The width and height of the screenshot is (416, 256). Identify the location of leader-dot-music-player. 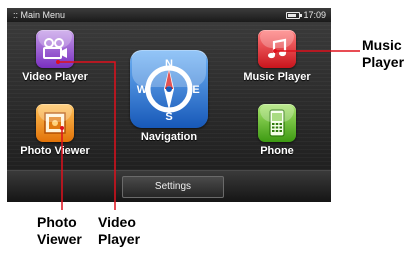
(275, 51).